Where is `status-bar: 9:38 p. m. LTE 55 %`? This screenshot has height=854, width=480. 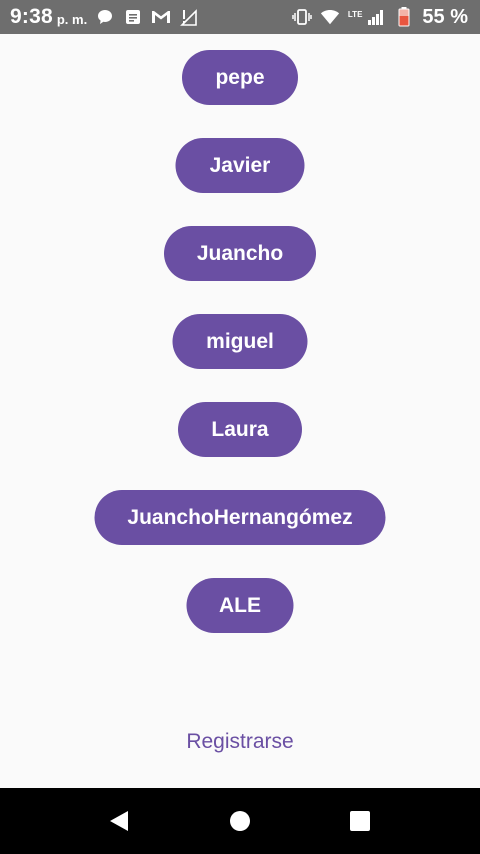 status-bar: 9:38 p. m. LTE 55 % is located at coordinates (240, 17).